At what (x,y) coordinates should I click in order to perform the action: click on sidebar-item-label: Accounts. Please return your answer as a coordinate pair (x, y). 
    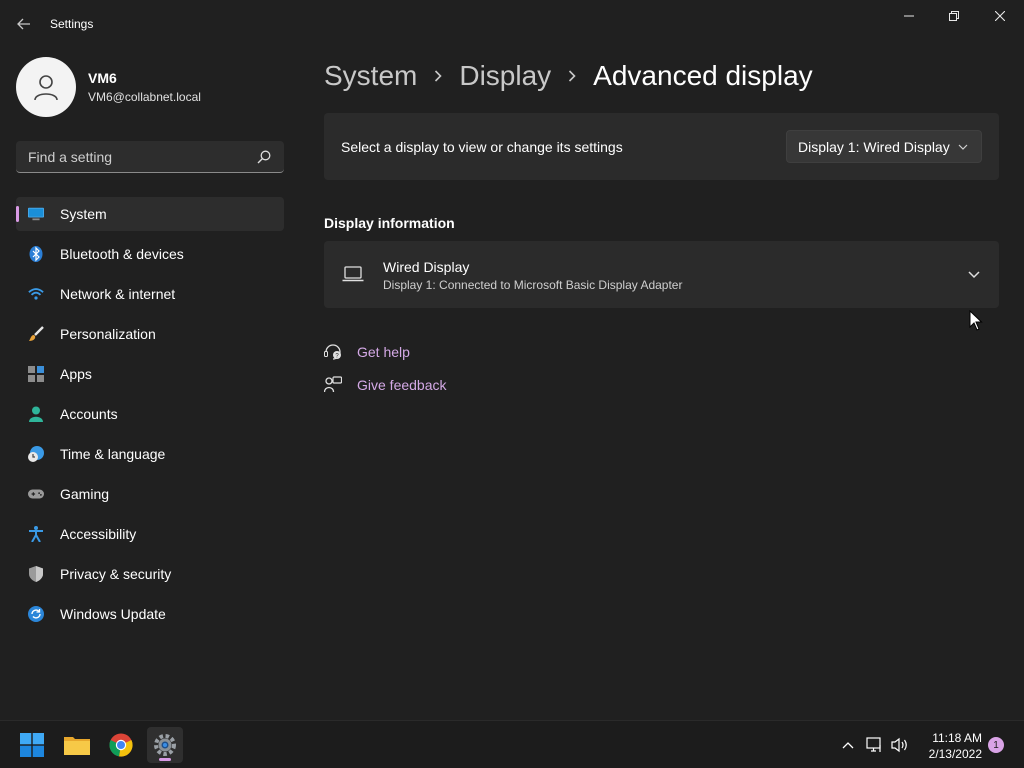
    Looking at the image, I should click on (89, 414).